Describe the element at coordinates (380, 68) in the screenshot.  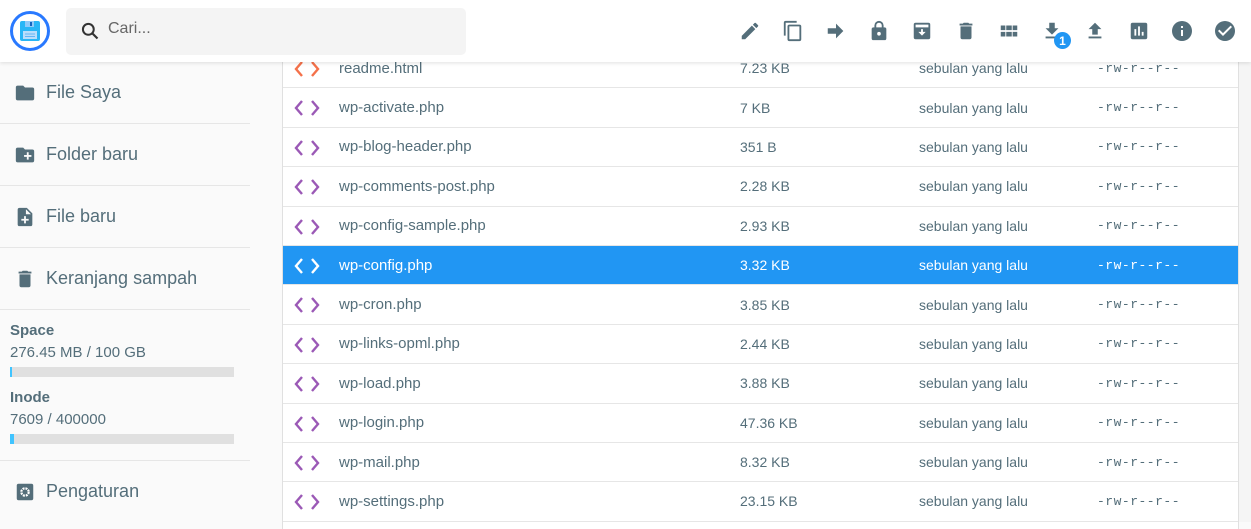
I see `file-name: readme.html` at that location.